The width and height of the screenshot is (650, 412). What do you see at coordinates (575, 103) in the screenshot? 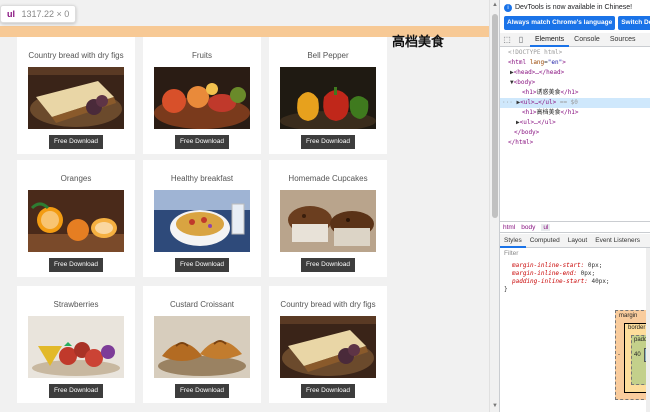
I see `dom-ul-selected: ··· ▶<ul>…</ul> == $0` at bounding box center [575, 103].